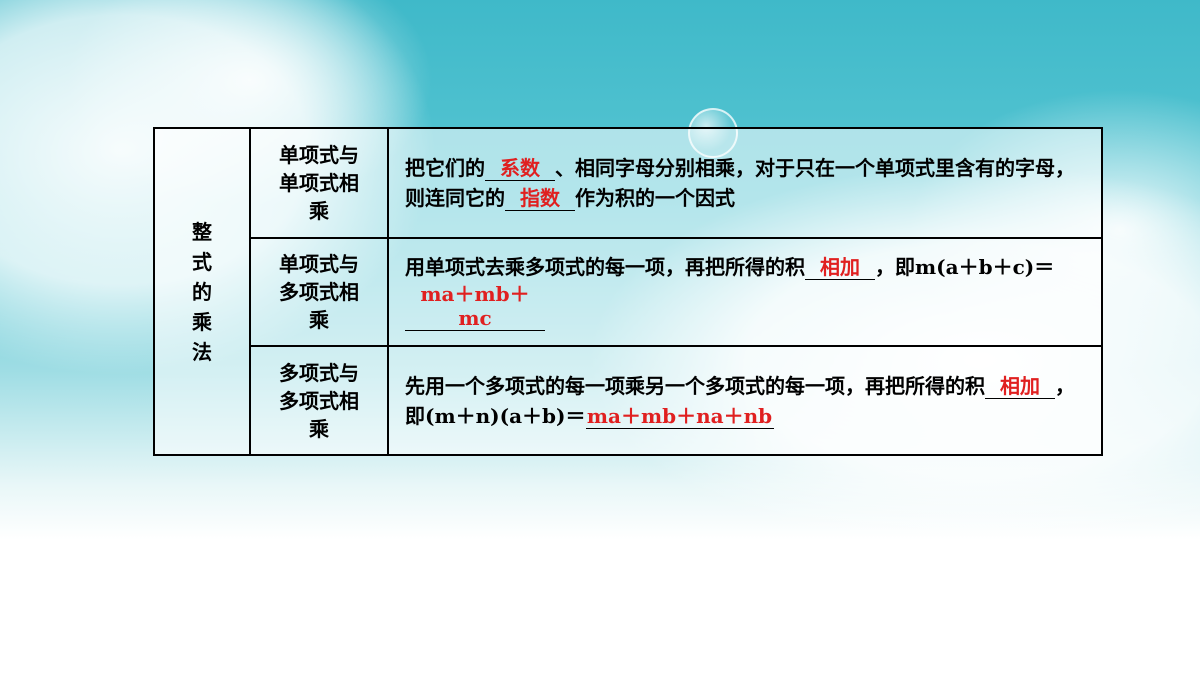 Image resolution: width=1200 pixels, height=675 pixels. Describe the element at coordinates (695, 385) in the screenshot. I see `text-segment: 先用一个多项式的每一项乘另一个多项式的每一项，再把所得的积` at that location.